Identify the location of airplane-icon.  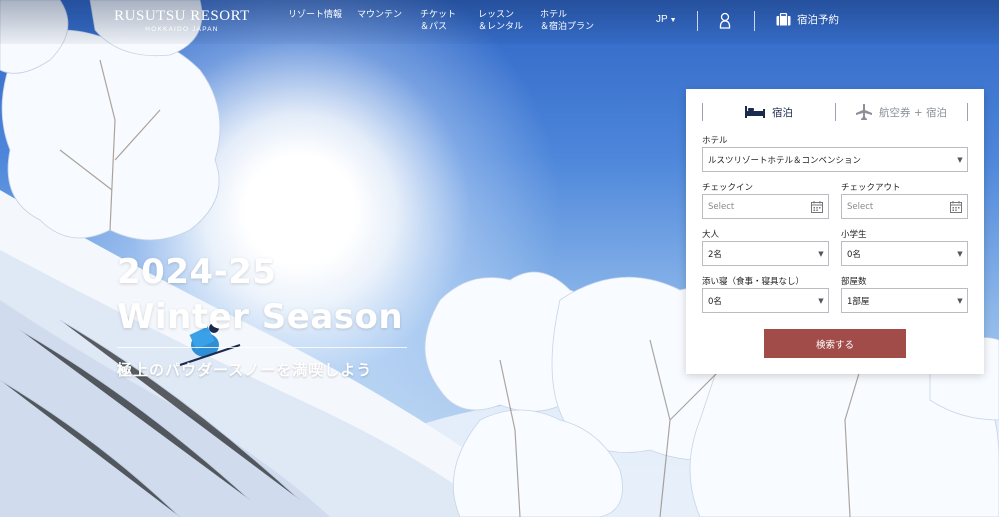
(864, 112).